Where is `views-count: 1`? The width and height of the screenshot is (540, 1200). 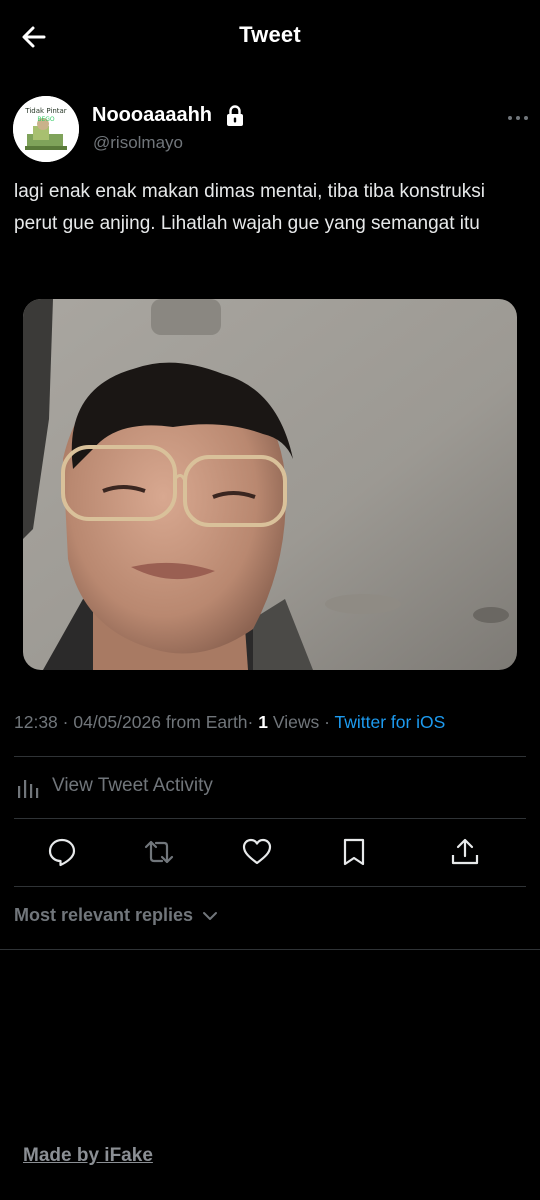
views-count: 1 is located at coordinates (263, 722).